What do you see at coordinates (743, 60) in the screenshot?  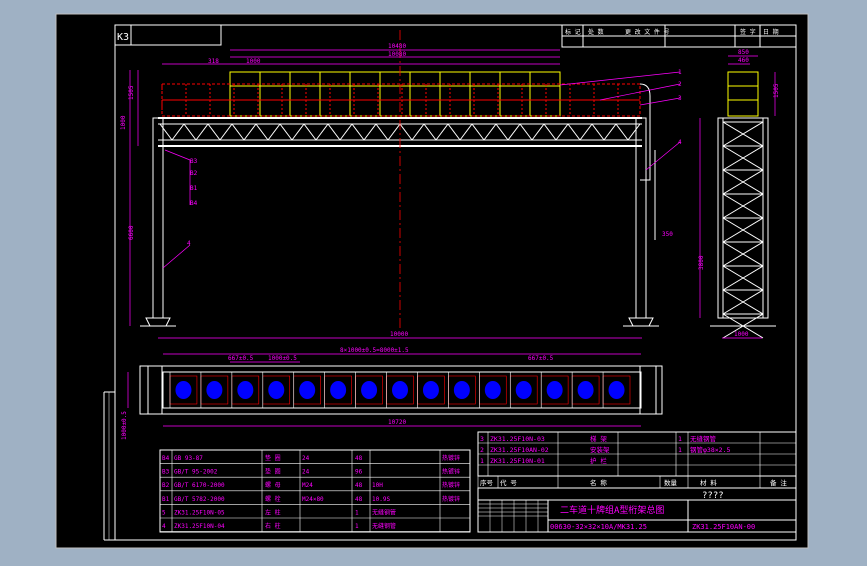 I see `side-dim-top-b: 460` at bounding box center [743, 60].